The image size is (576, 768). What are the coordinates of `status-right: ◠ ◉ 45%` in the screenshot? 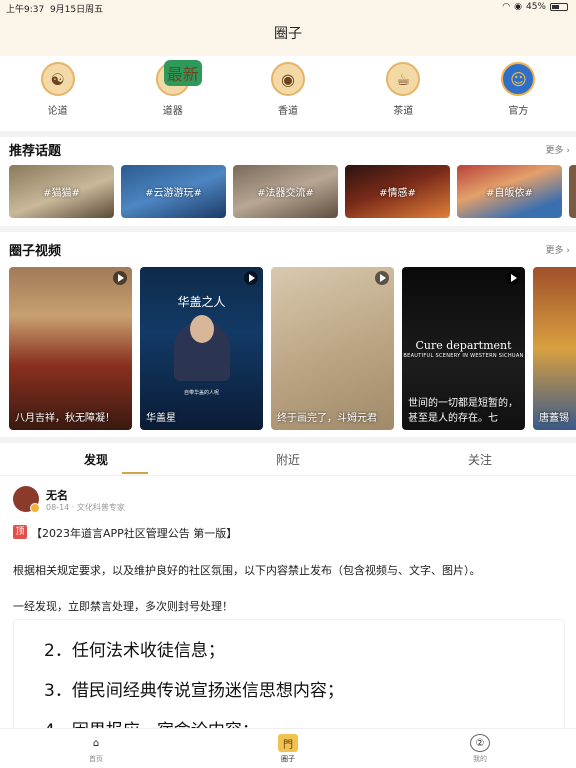 It's located at (535, 7).